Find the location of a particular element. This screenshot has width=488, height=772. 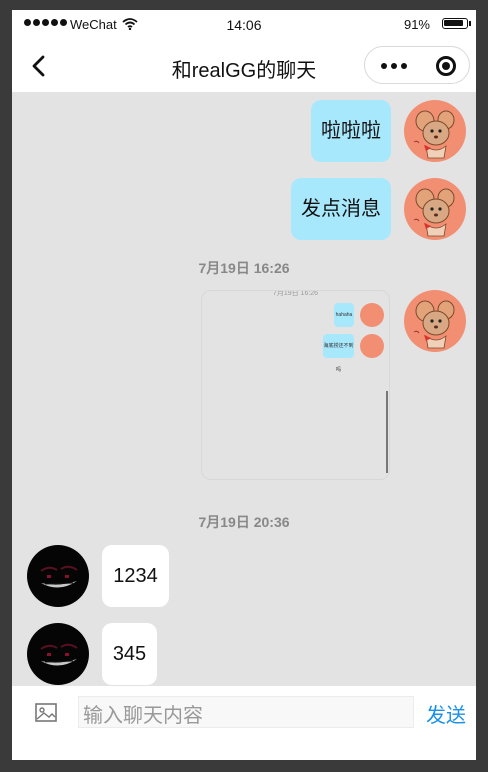

thumbnail-scrollbar is located at coordinates (387, 432).